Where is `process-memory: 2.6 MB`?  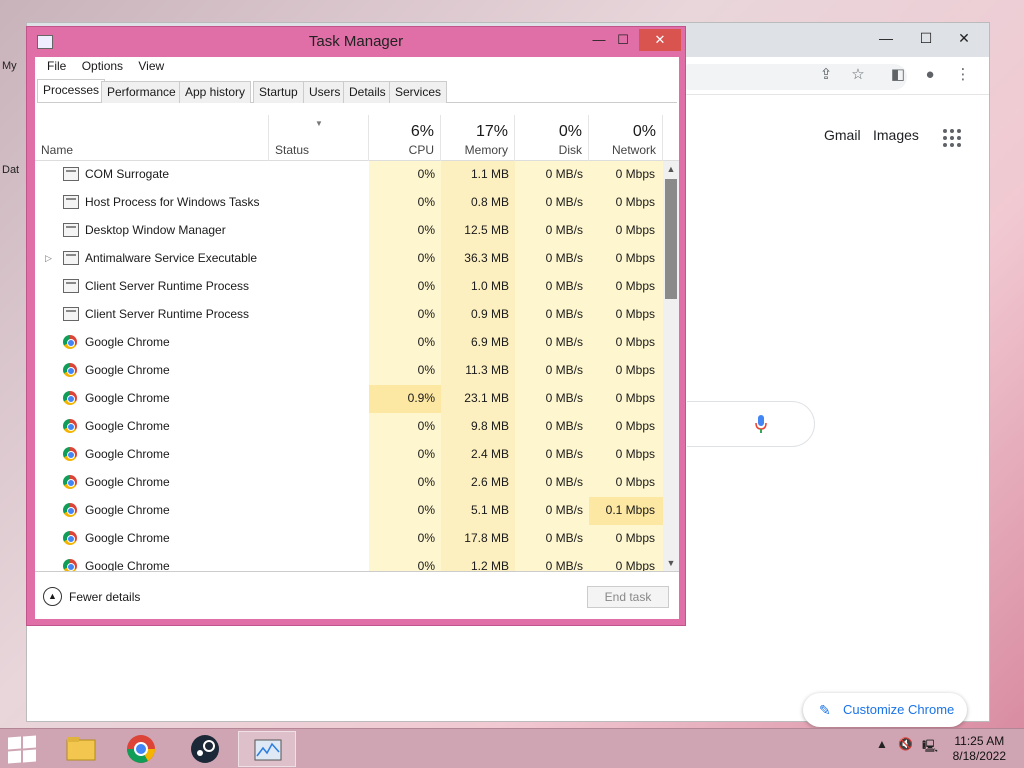 process-memory: 2.6 MB is located at coordinates (489, 482).